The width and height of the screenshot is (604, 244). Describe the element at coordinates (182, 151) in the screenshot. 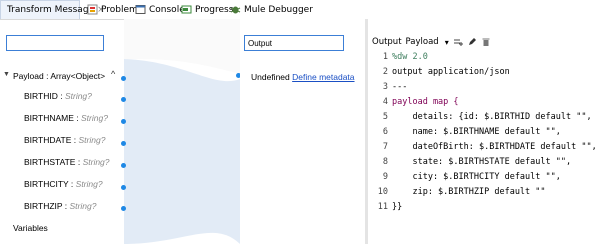

I see `mapping-flow-shape` at that location.